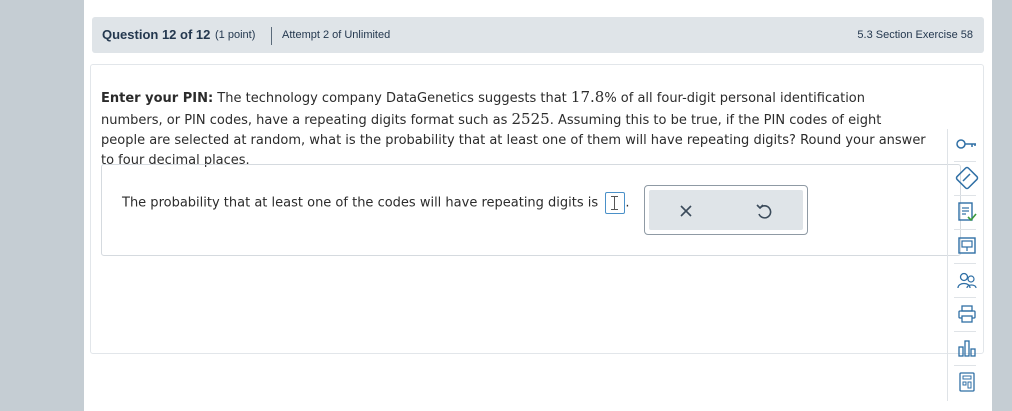 This screenshot has width=1012, height=411. I want to click on close-icon, so click(686, 211).